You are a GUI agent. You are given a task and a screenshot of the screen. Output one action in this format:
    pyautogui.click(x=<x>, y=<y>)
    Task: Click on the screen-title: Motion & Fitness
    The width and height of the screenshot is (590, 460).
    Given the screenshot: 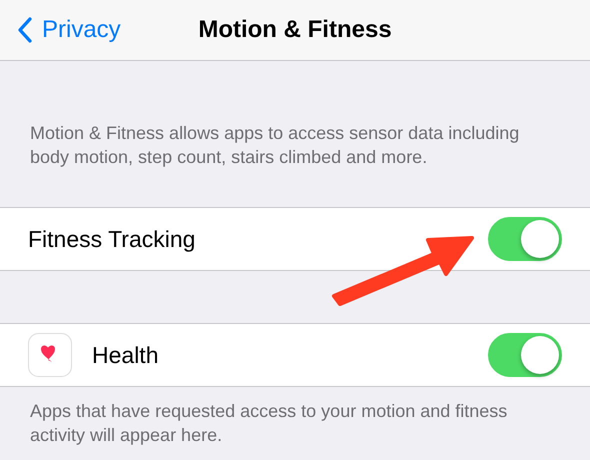 What is the action you would take?
    pyautogui.click(x=295, y=30)
    